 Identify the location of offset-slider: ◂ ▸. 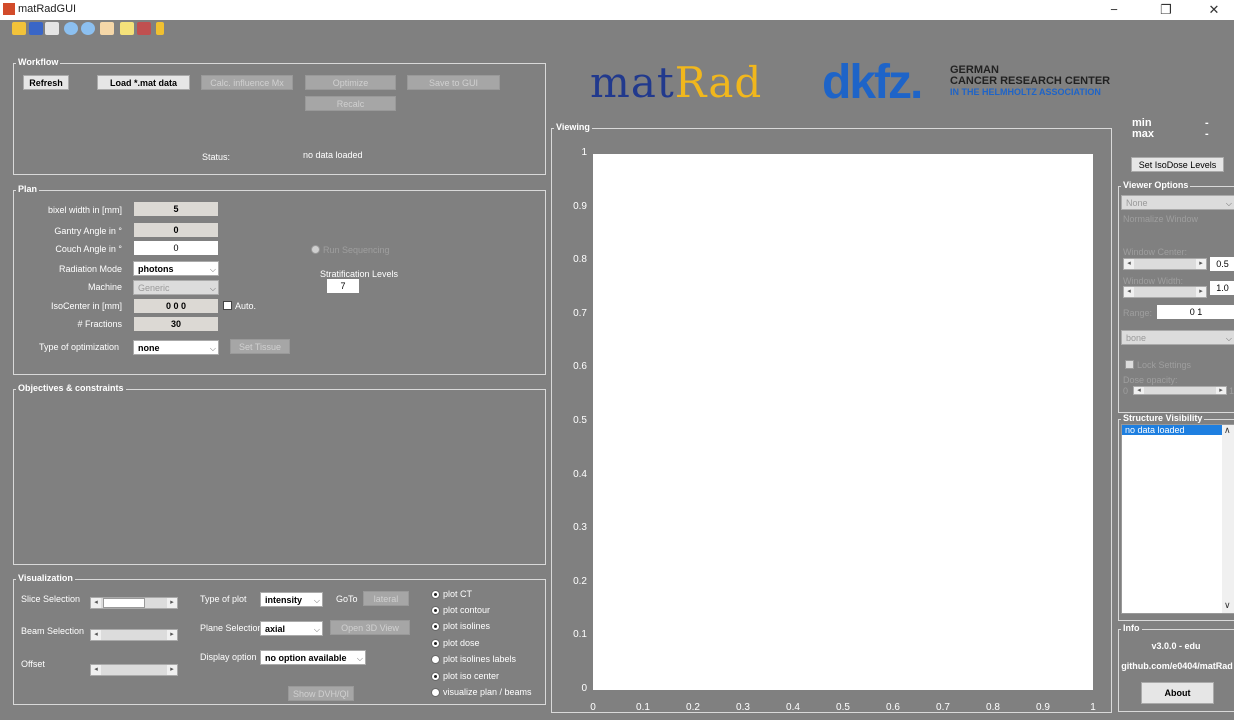
(134, 670).